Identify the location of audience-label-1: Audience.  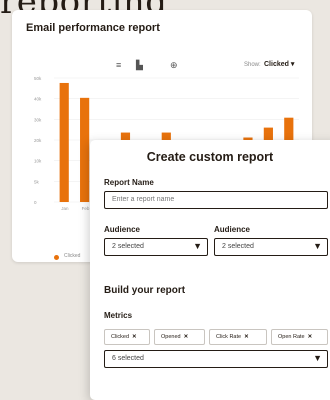
(122, 229).